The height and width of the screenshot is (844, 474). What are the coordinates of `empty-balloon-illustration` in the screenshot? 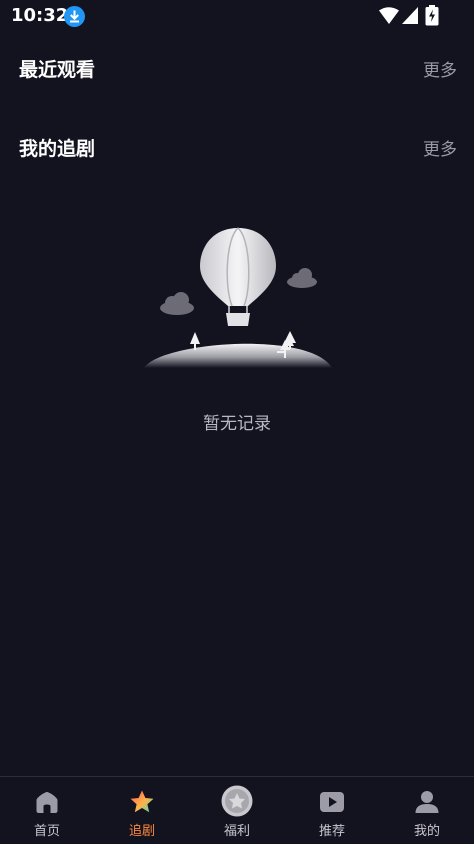 It's located at (238, 297).